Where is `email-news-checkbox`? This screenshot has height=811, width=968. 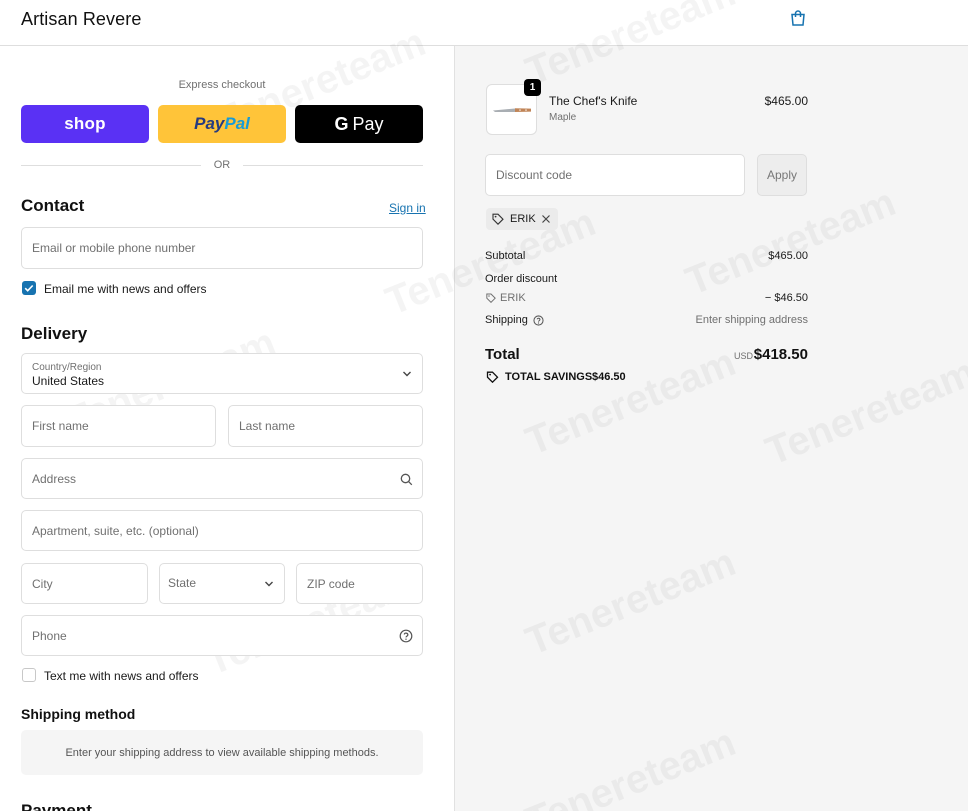 email-news-checkbox is located at coordinates (29, 288).